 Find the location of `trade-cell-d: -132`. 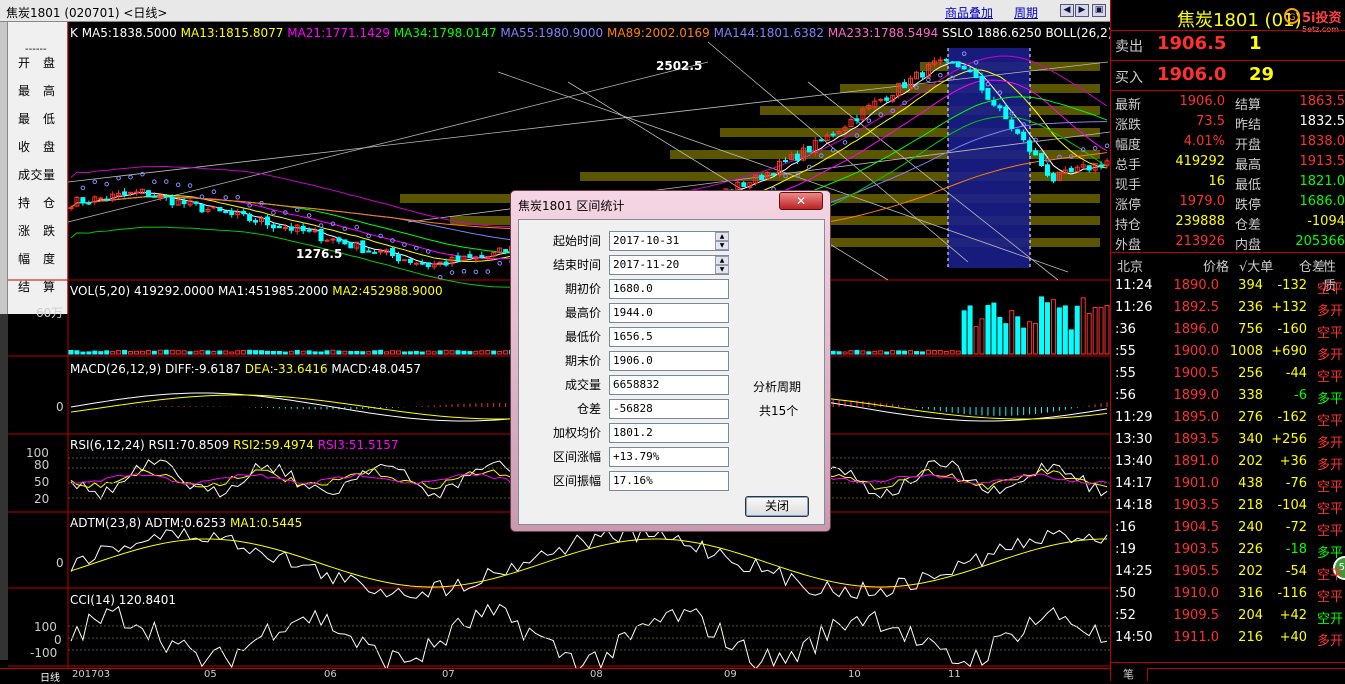

trade-cell-d: -132 is located at coordinates (1292, 285).